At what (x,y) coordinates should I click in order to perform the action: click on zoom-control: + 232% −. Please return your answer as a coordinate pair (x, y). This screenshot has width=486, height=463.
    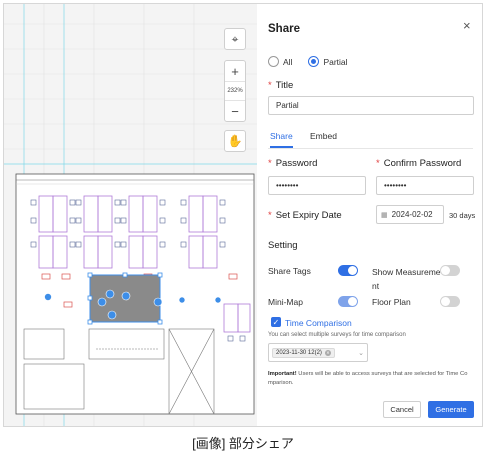
    Looking at the image, I should click on (235, 91).